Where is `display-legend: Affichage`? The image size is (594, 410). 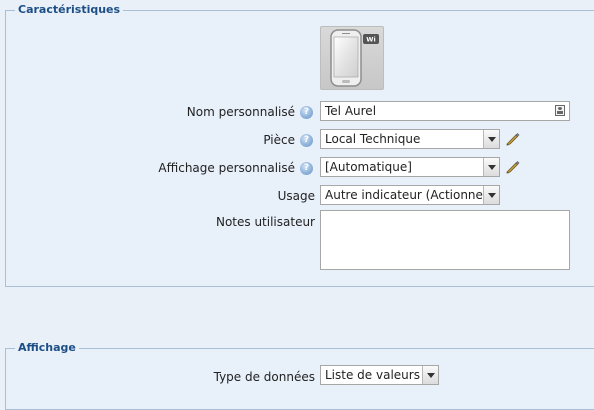
display-legend: Affichage is located at coordinates (47, 348).